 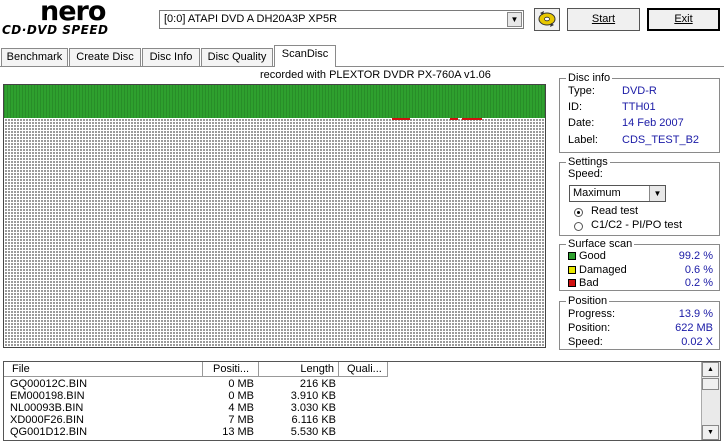 I want to click on group-title: Position, so click(x=588, y=301).